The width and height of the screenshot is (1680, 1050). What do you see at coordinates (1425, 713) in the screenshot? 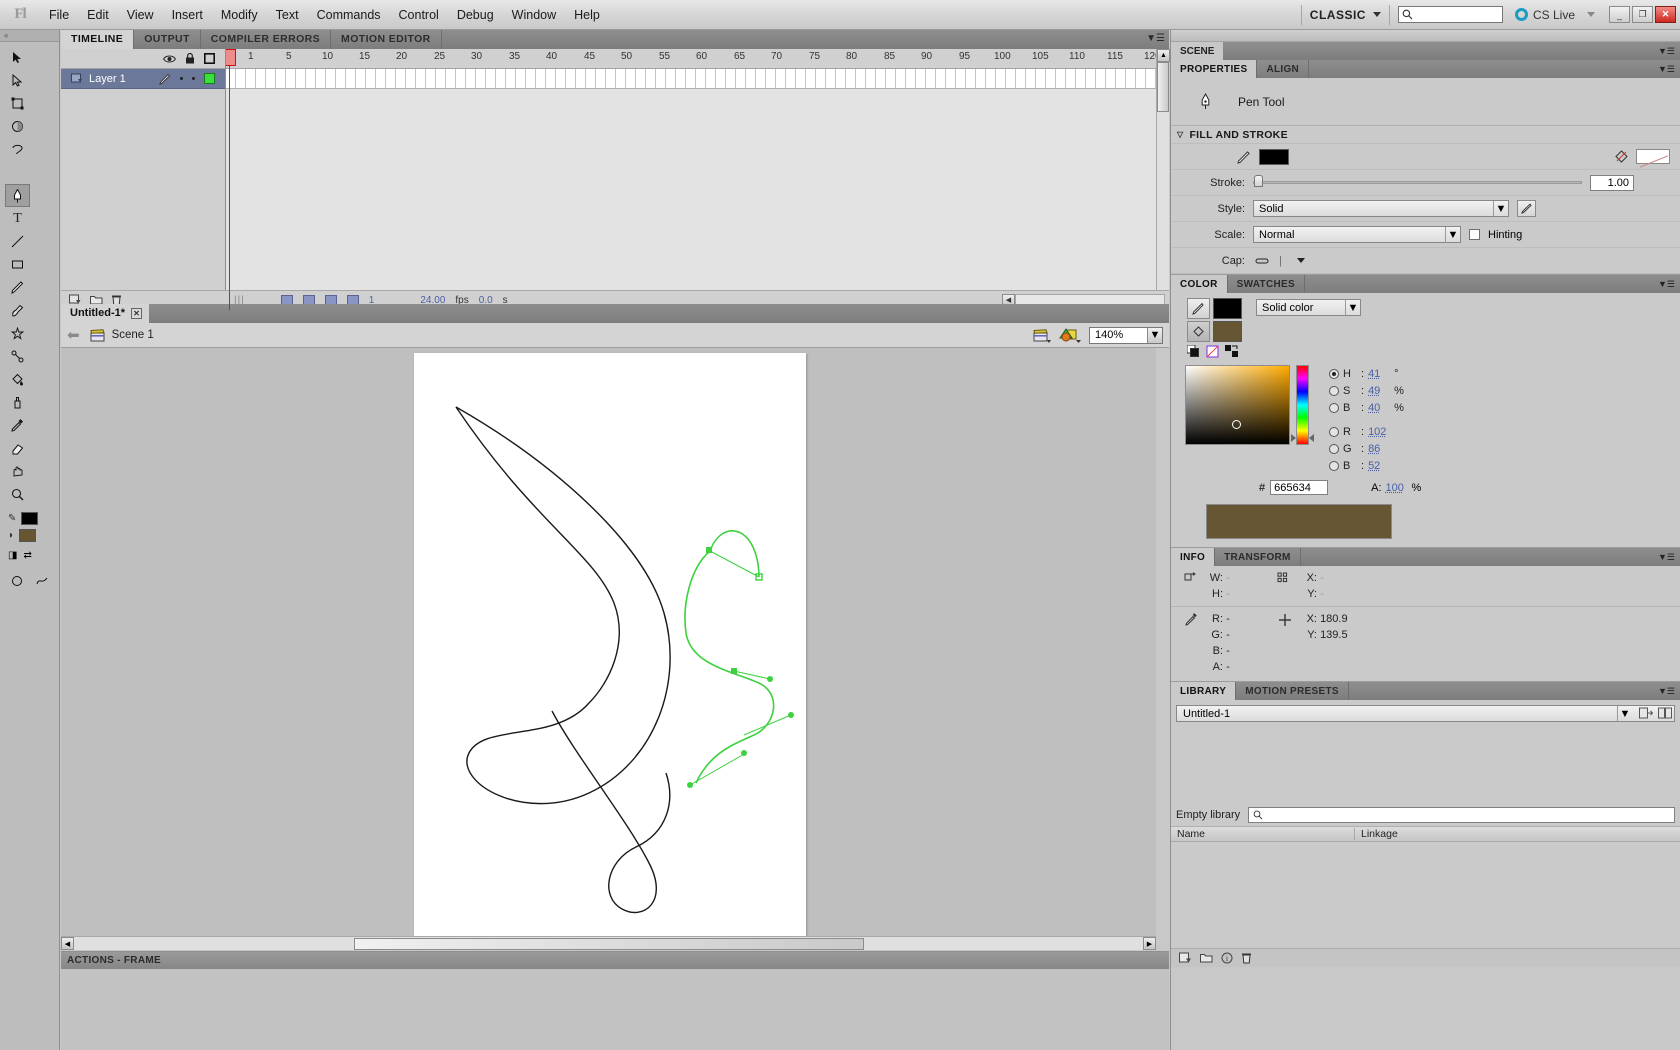
I see `library-document-select: Untitled-1 ▼` at bounding box center [1425, 713].